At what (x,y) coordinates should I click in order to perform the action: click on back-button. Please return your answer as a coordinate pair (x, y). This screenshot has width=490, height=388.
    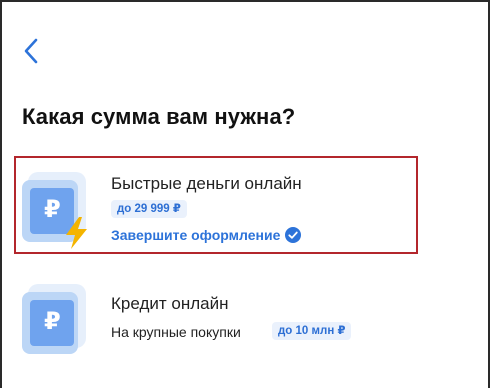
    Looking at the image, I should click on (32, 51).